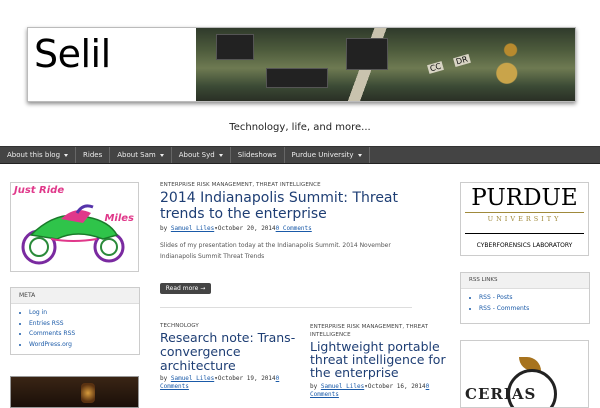 This screenshot has width=600, height=408. I want to click on nav-label: Purdue University, so click(322, 155).